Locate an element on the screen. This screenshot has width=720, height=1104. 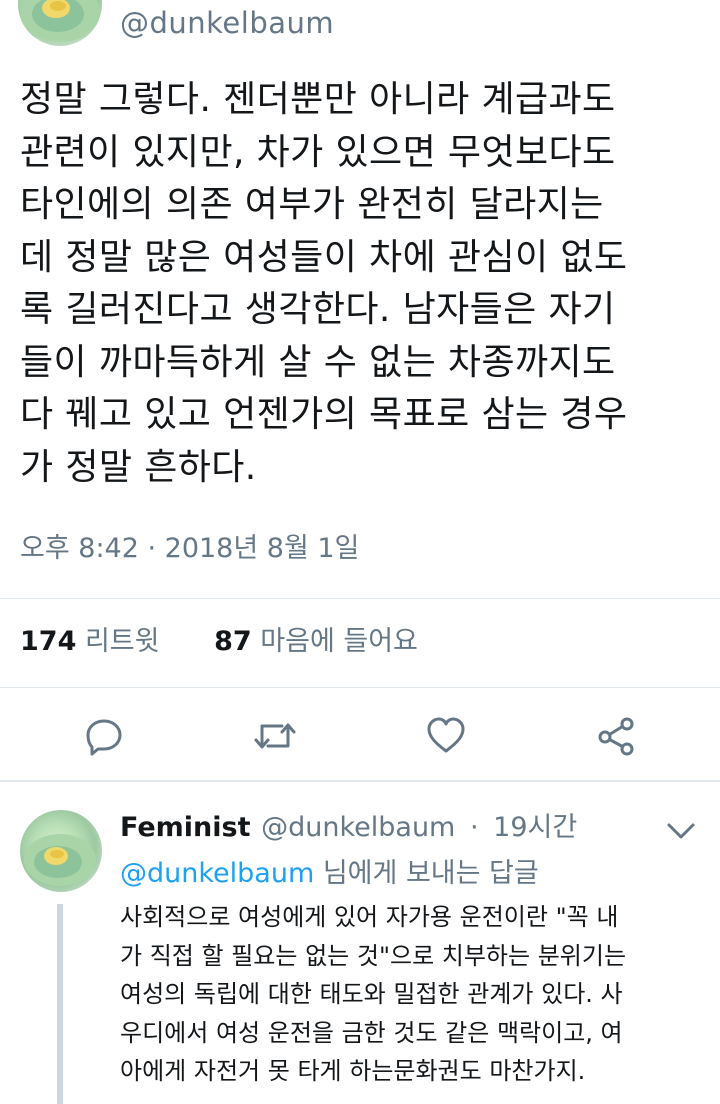
reply-display-name: Feminist is located at coordinates (185, 827).